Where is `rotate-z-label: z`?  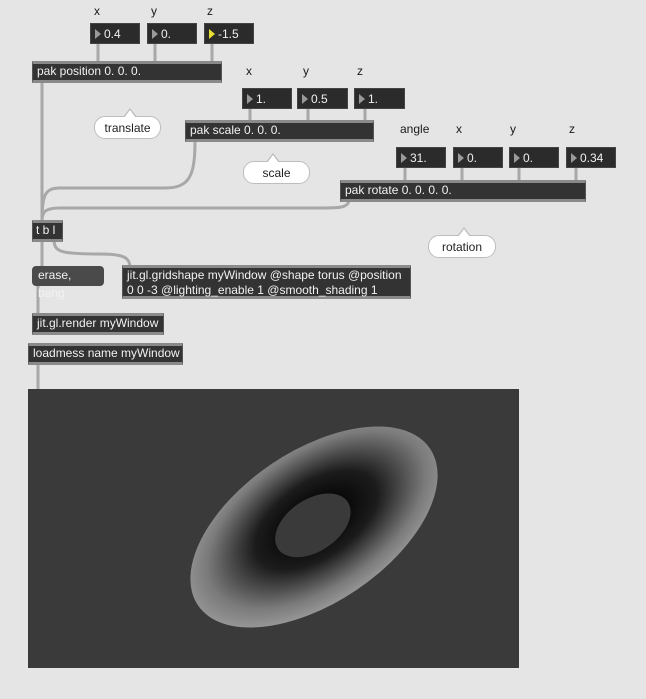
rotate-z-label: z is located at coordinates (572, 129).